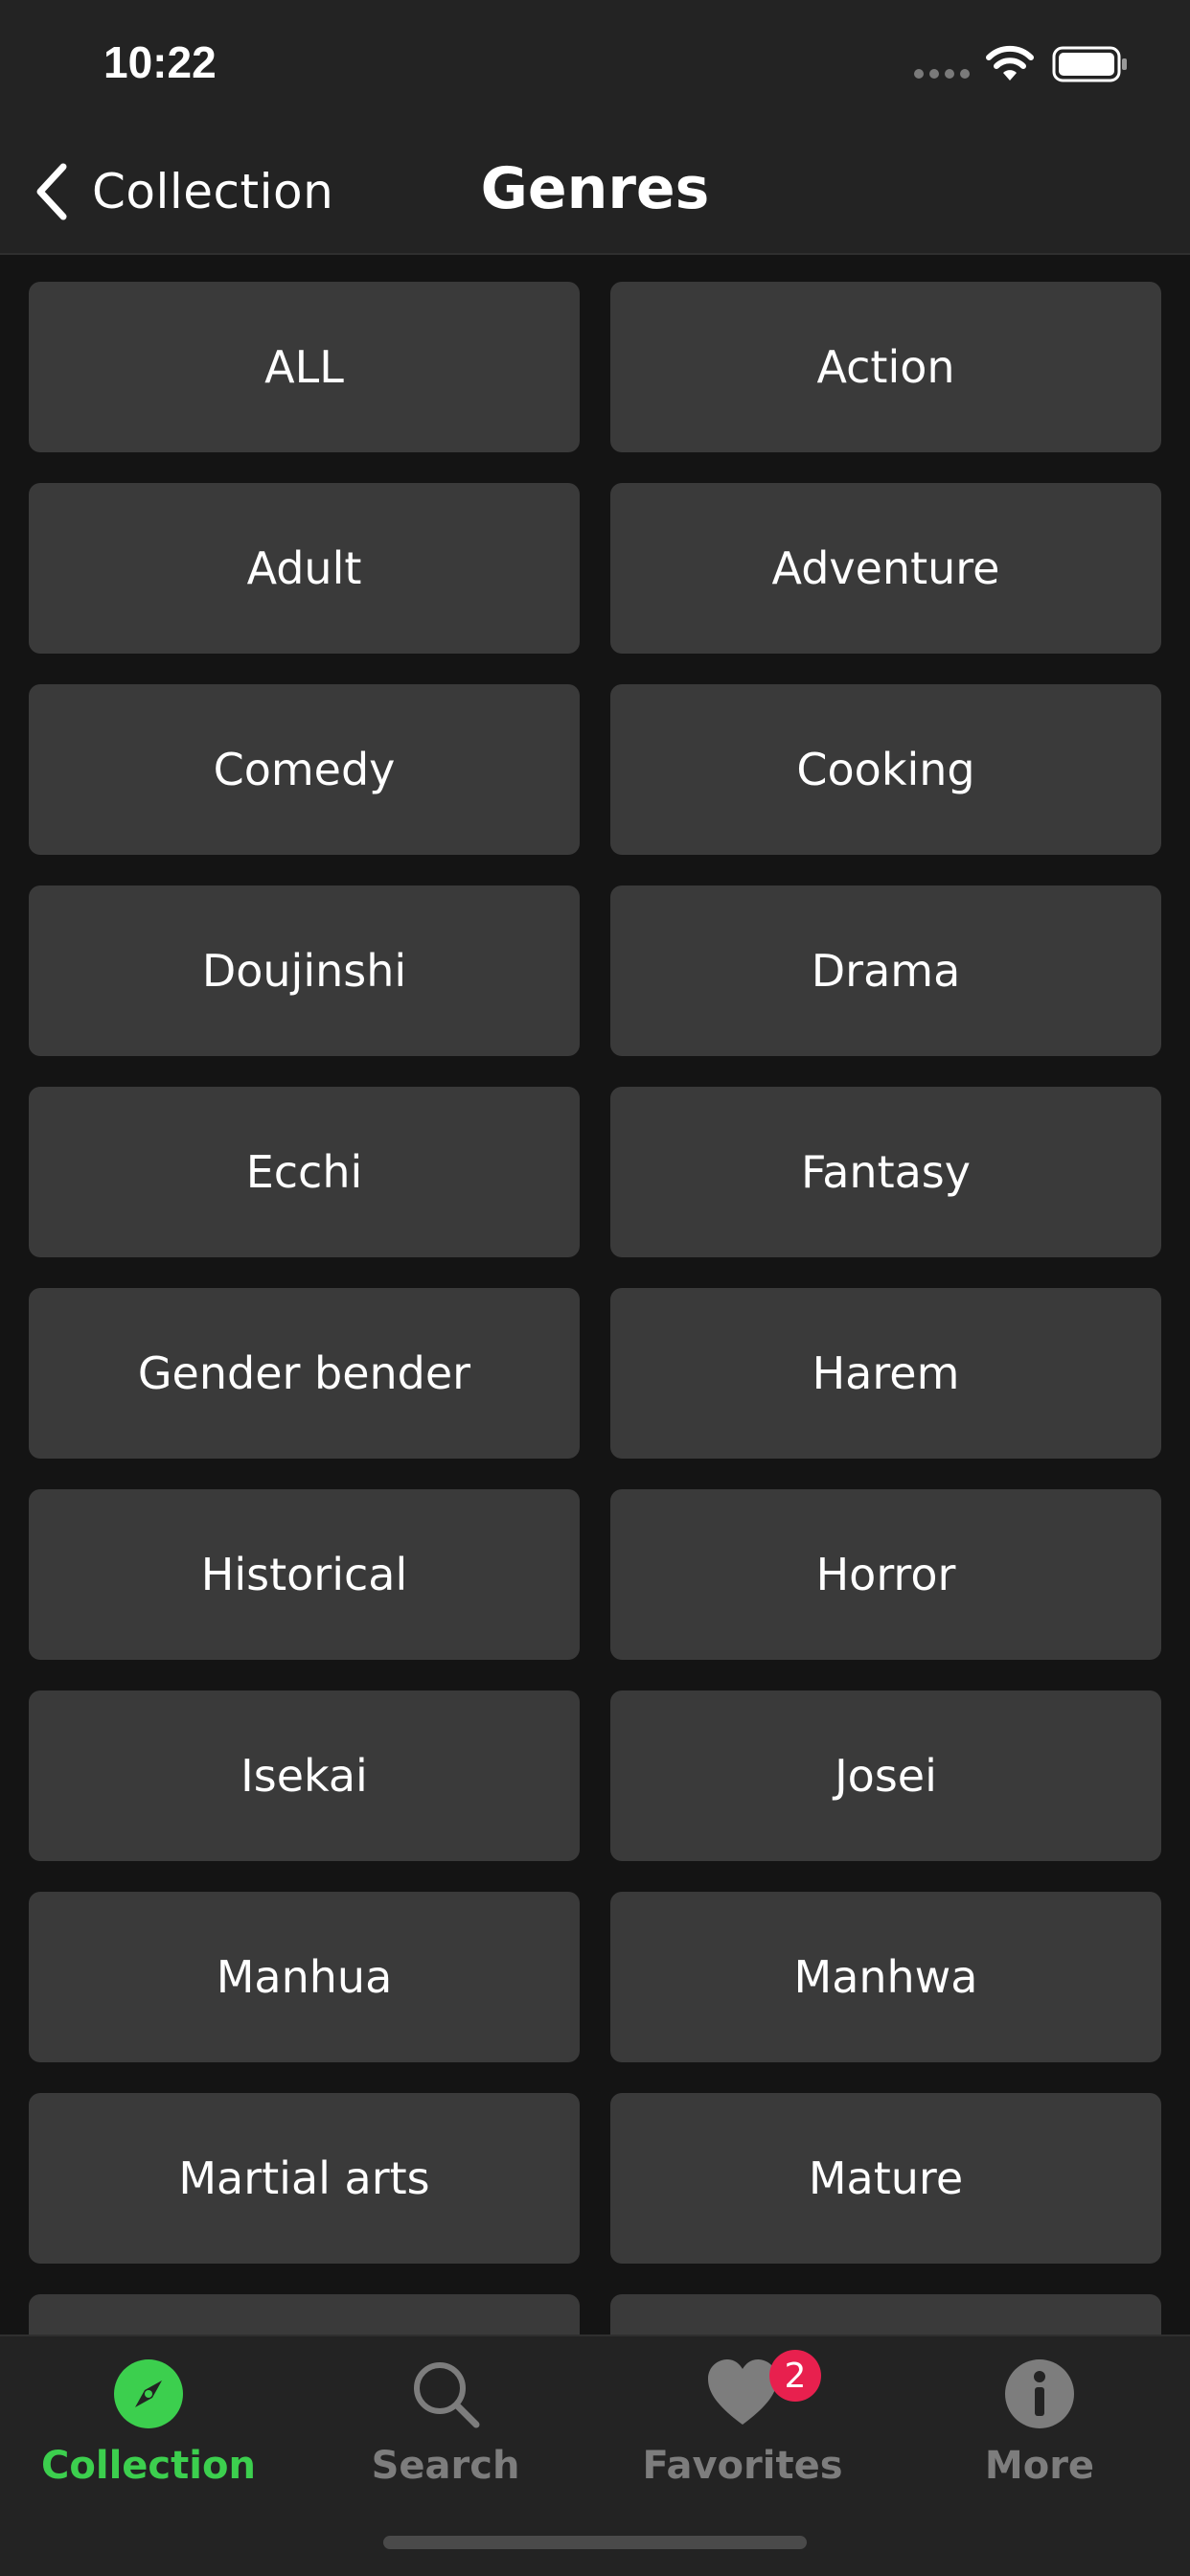 The width and height of the screenshot is (1190, 2576). Describe the element at coordinates (304, 1977) in the screenshot. I see `genre-tile-manhua: Manhua` at that location.